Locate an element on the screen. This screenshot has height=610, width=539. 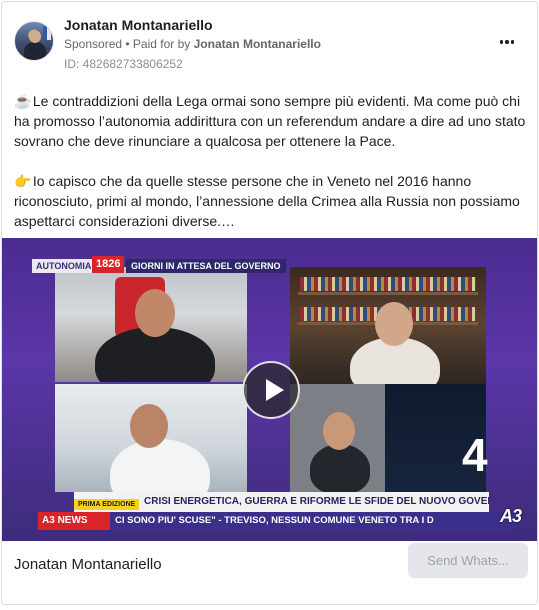
edition-badge: PRIMA EDIZIONE is located at coordinates (107, 504).